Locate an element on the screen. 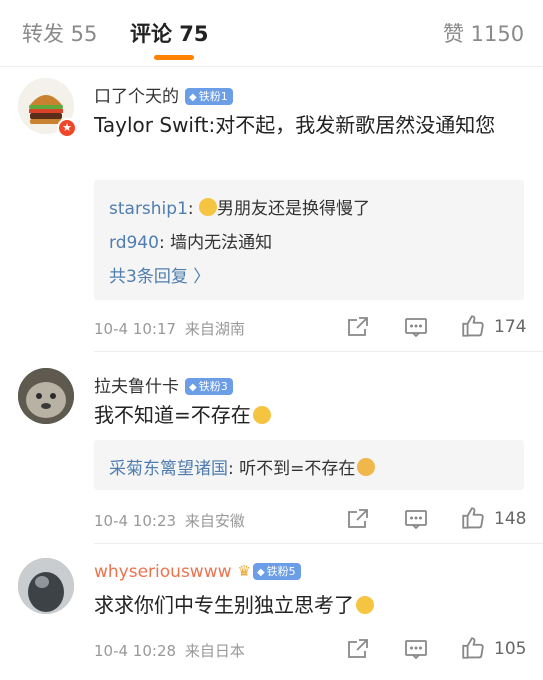  like-count: 105 is located at coordinates (510, 649).